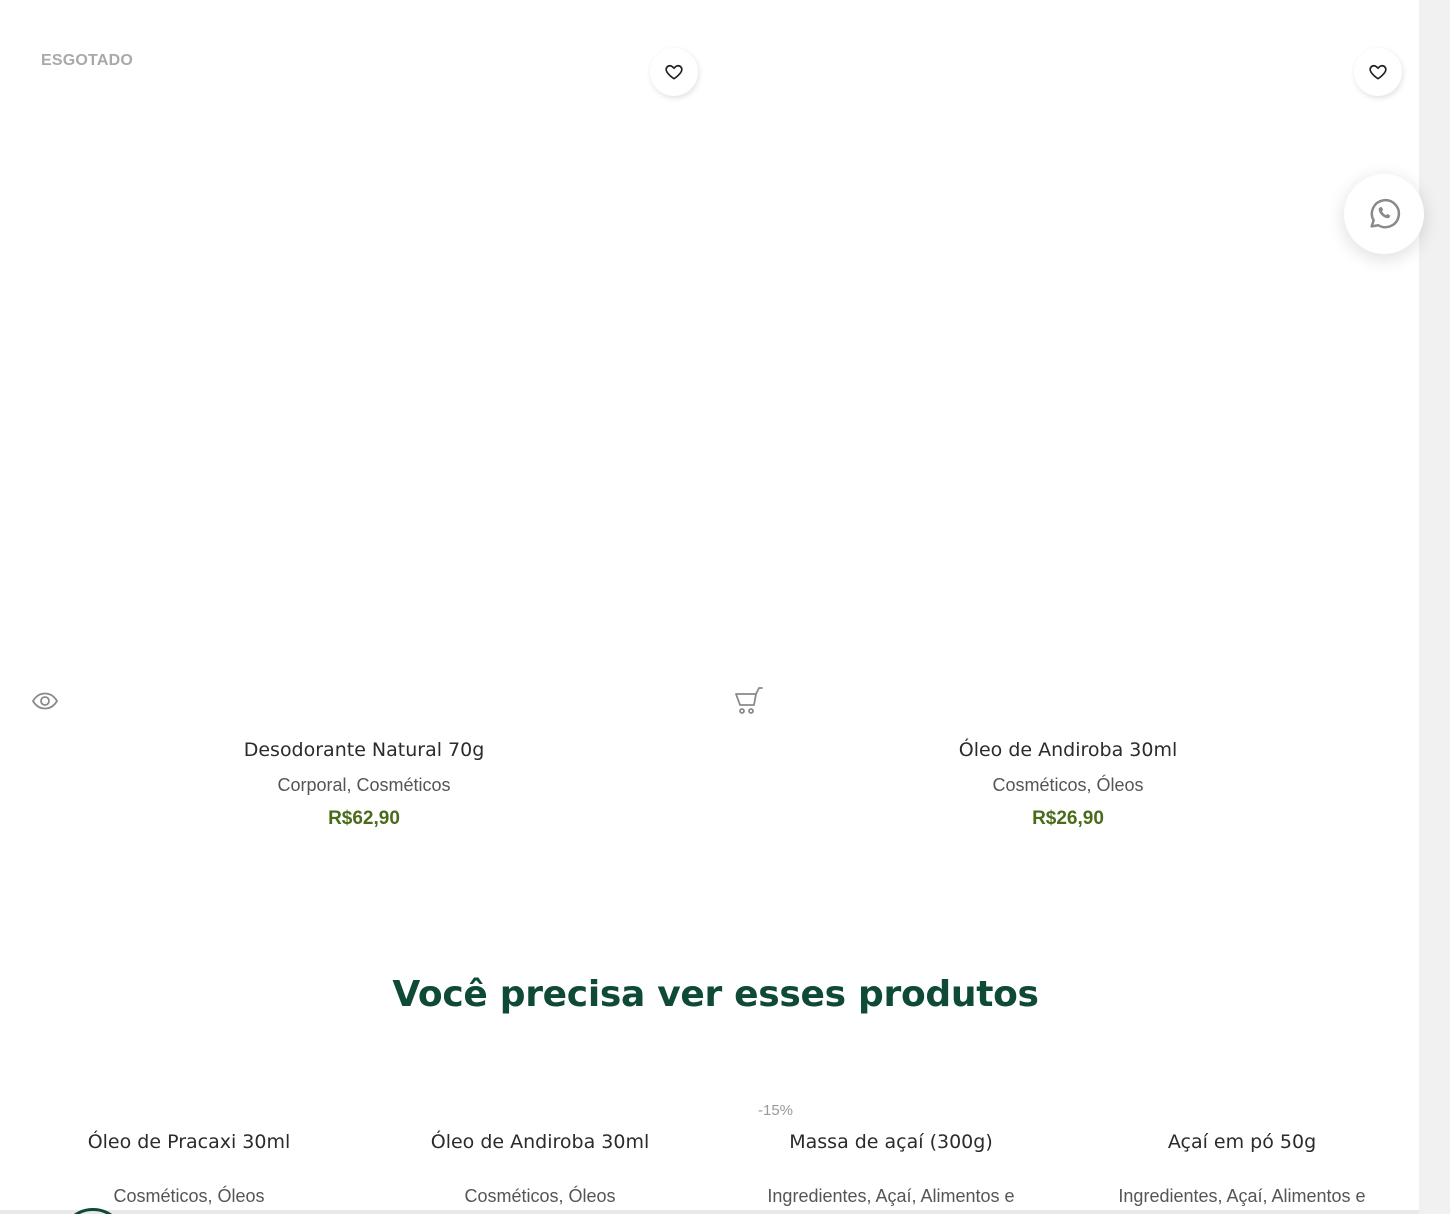 The width and height of the screenshot is (1450, 1214). What do you see at coordinates (1434, 607) in the screenshot?
I see `page-scrollbar` at bounding box center [1434, 607].